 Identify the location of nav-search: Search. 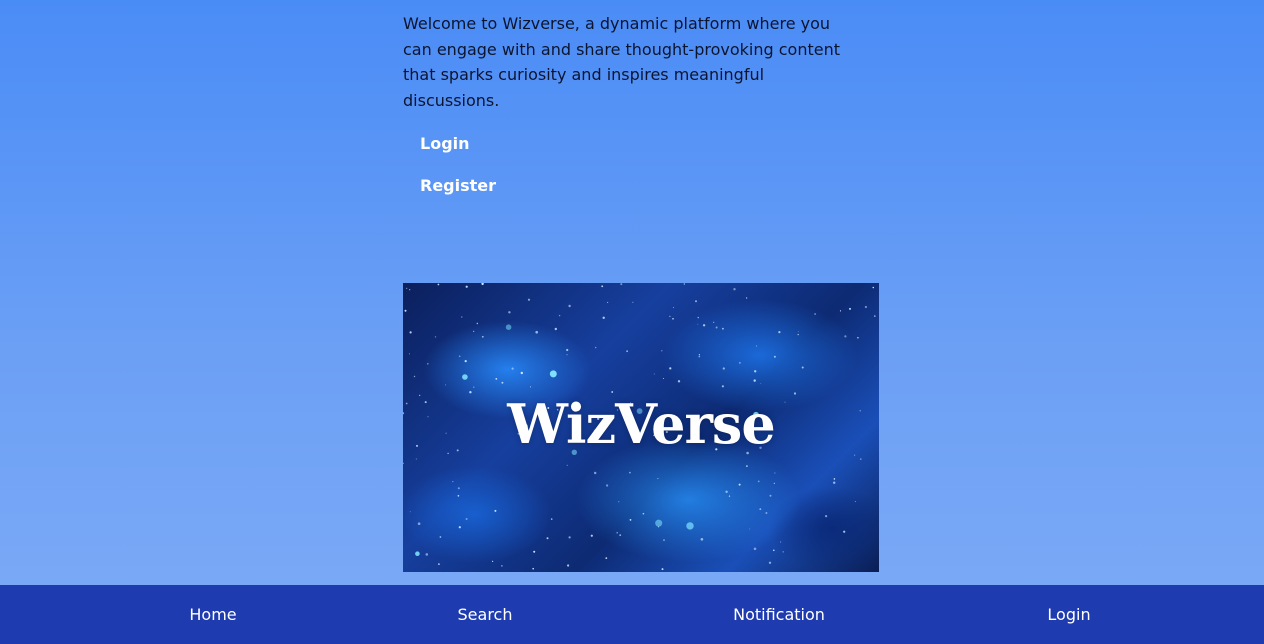
(485, 614).